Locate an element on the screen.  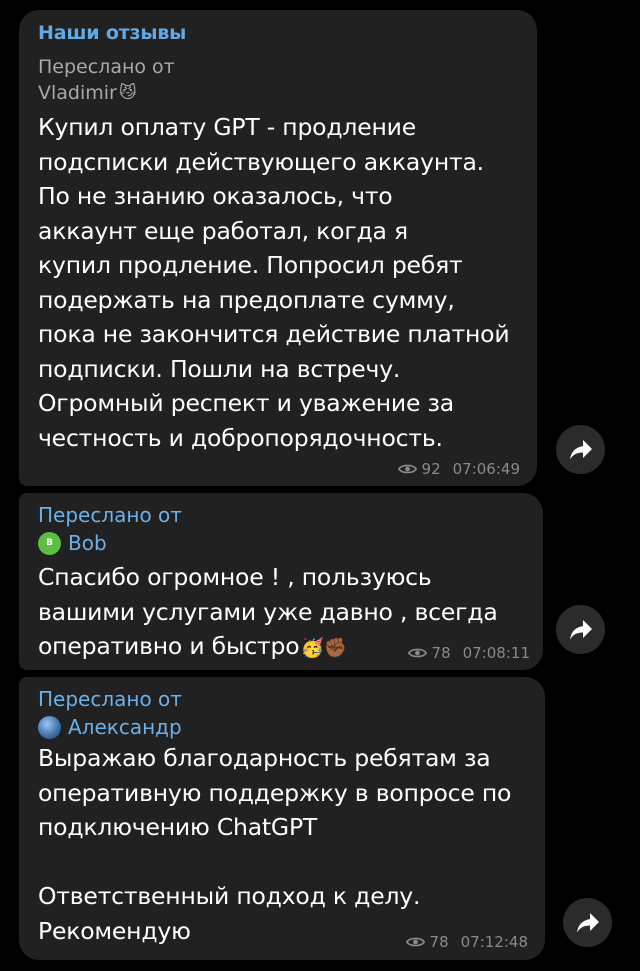
cat-emoji-icon: 😼 is located at coordinates (127, 93).